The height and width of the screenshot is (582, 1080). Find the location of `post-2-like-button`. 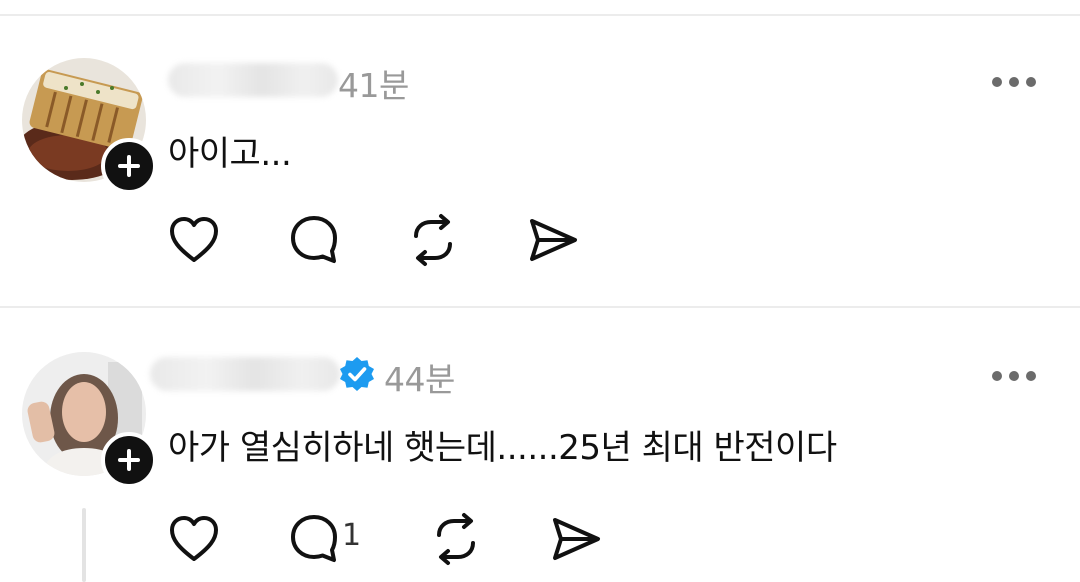

post-2-like-button is located at coordinates (194, 539).